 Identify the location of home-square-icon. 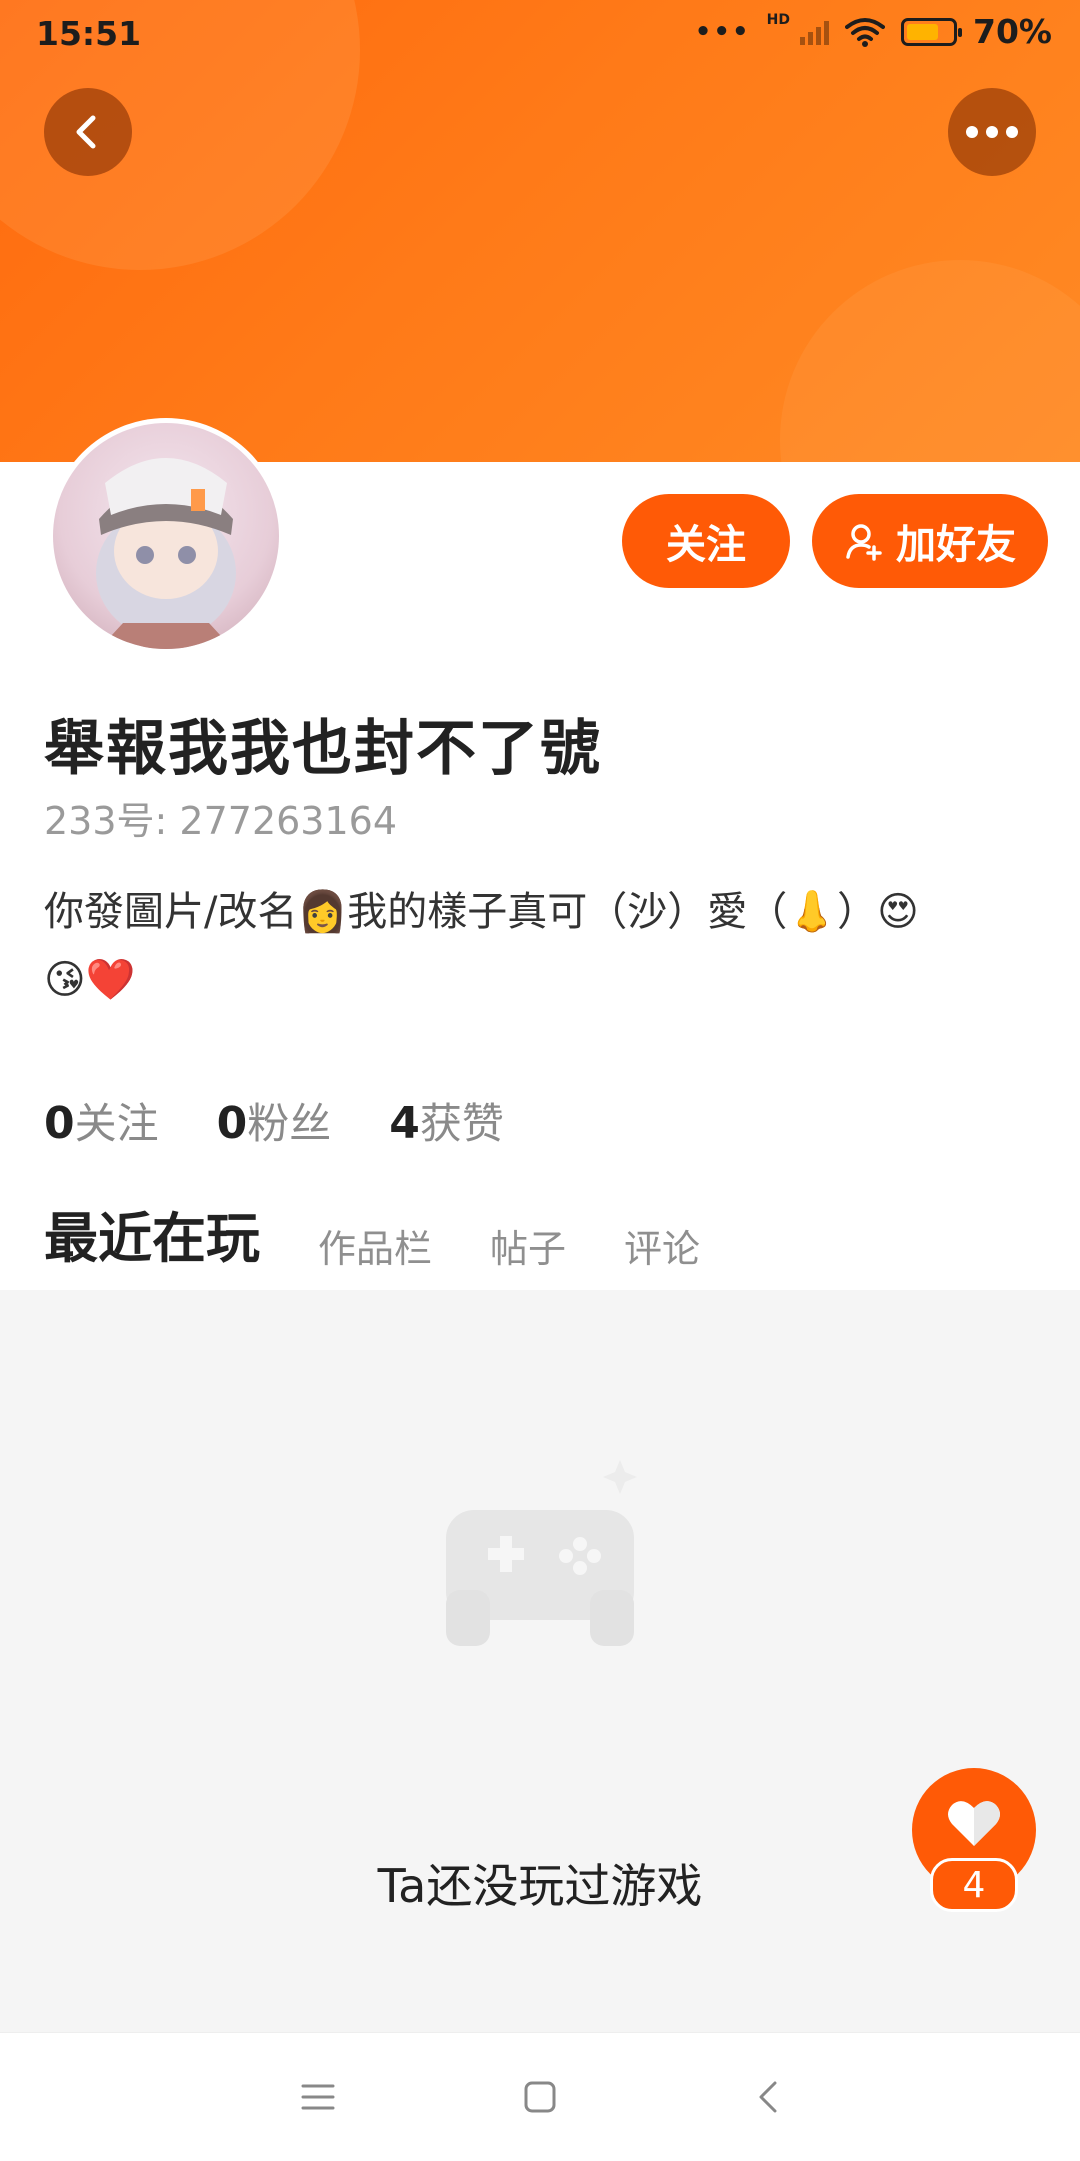
(540, 2097).